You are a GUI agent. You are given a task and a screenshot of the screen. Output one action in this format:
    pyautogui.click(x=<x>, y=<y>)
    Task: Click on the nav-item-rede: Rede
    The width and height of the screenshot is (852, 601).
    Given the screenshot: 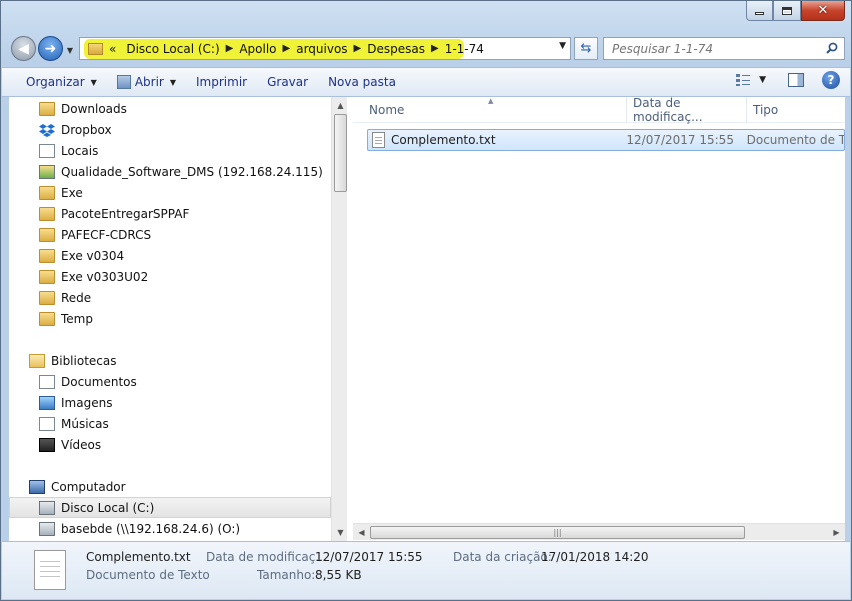 What is the action you would take?
    pyautogui.click(x=170, y=297)
    